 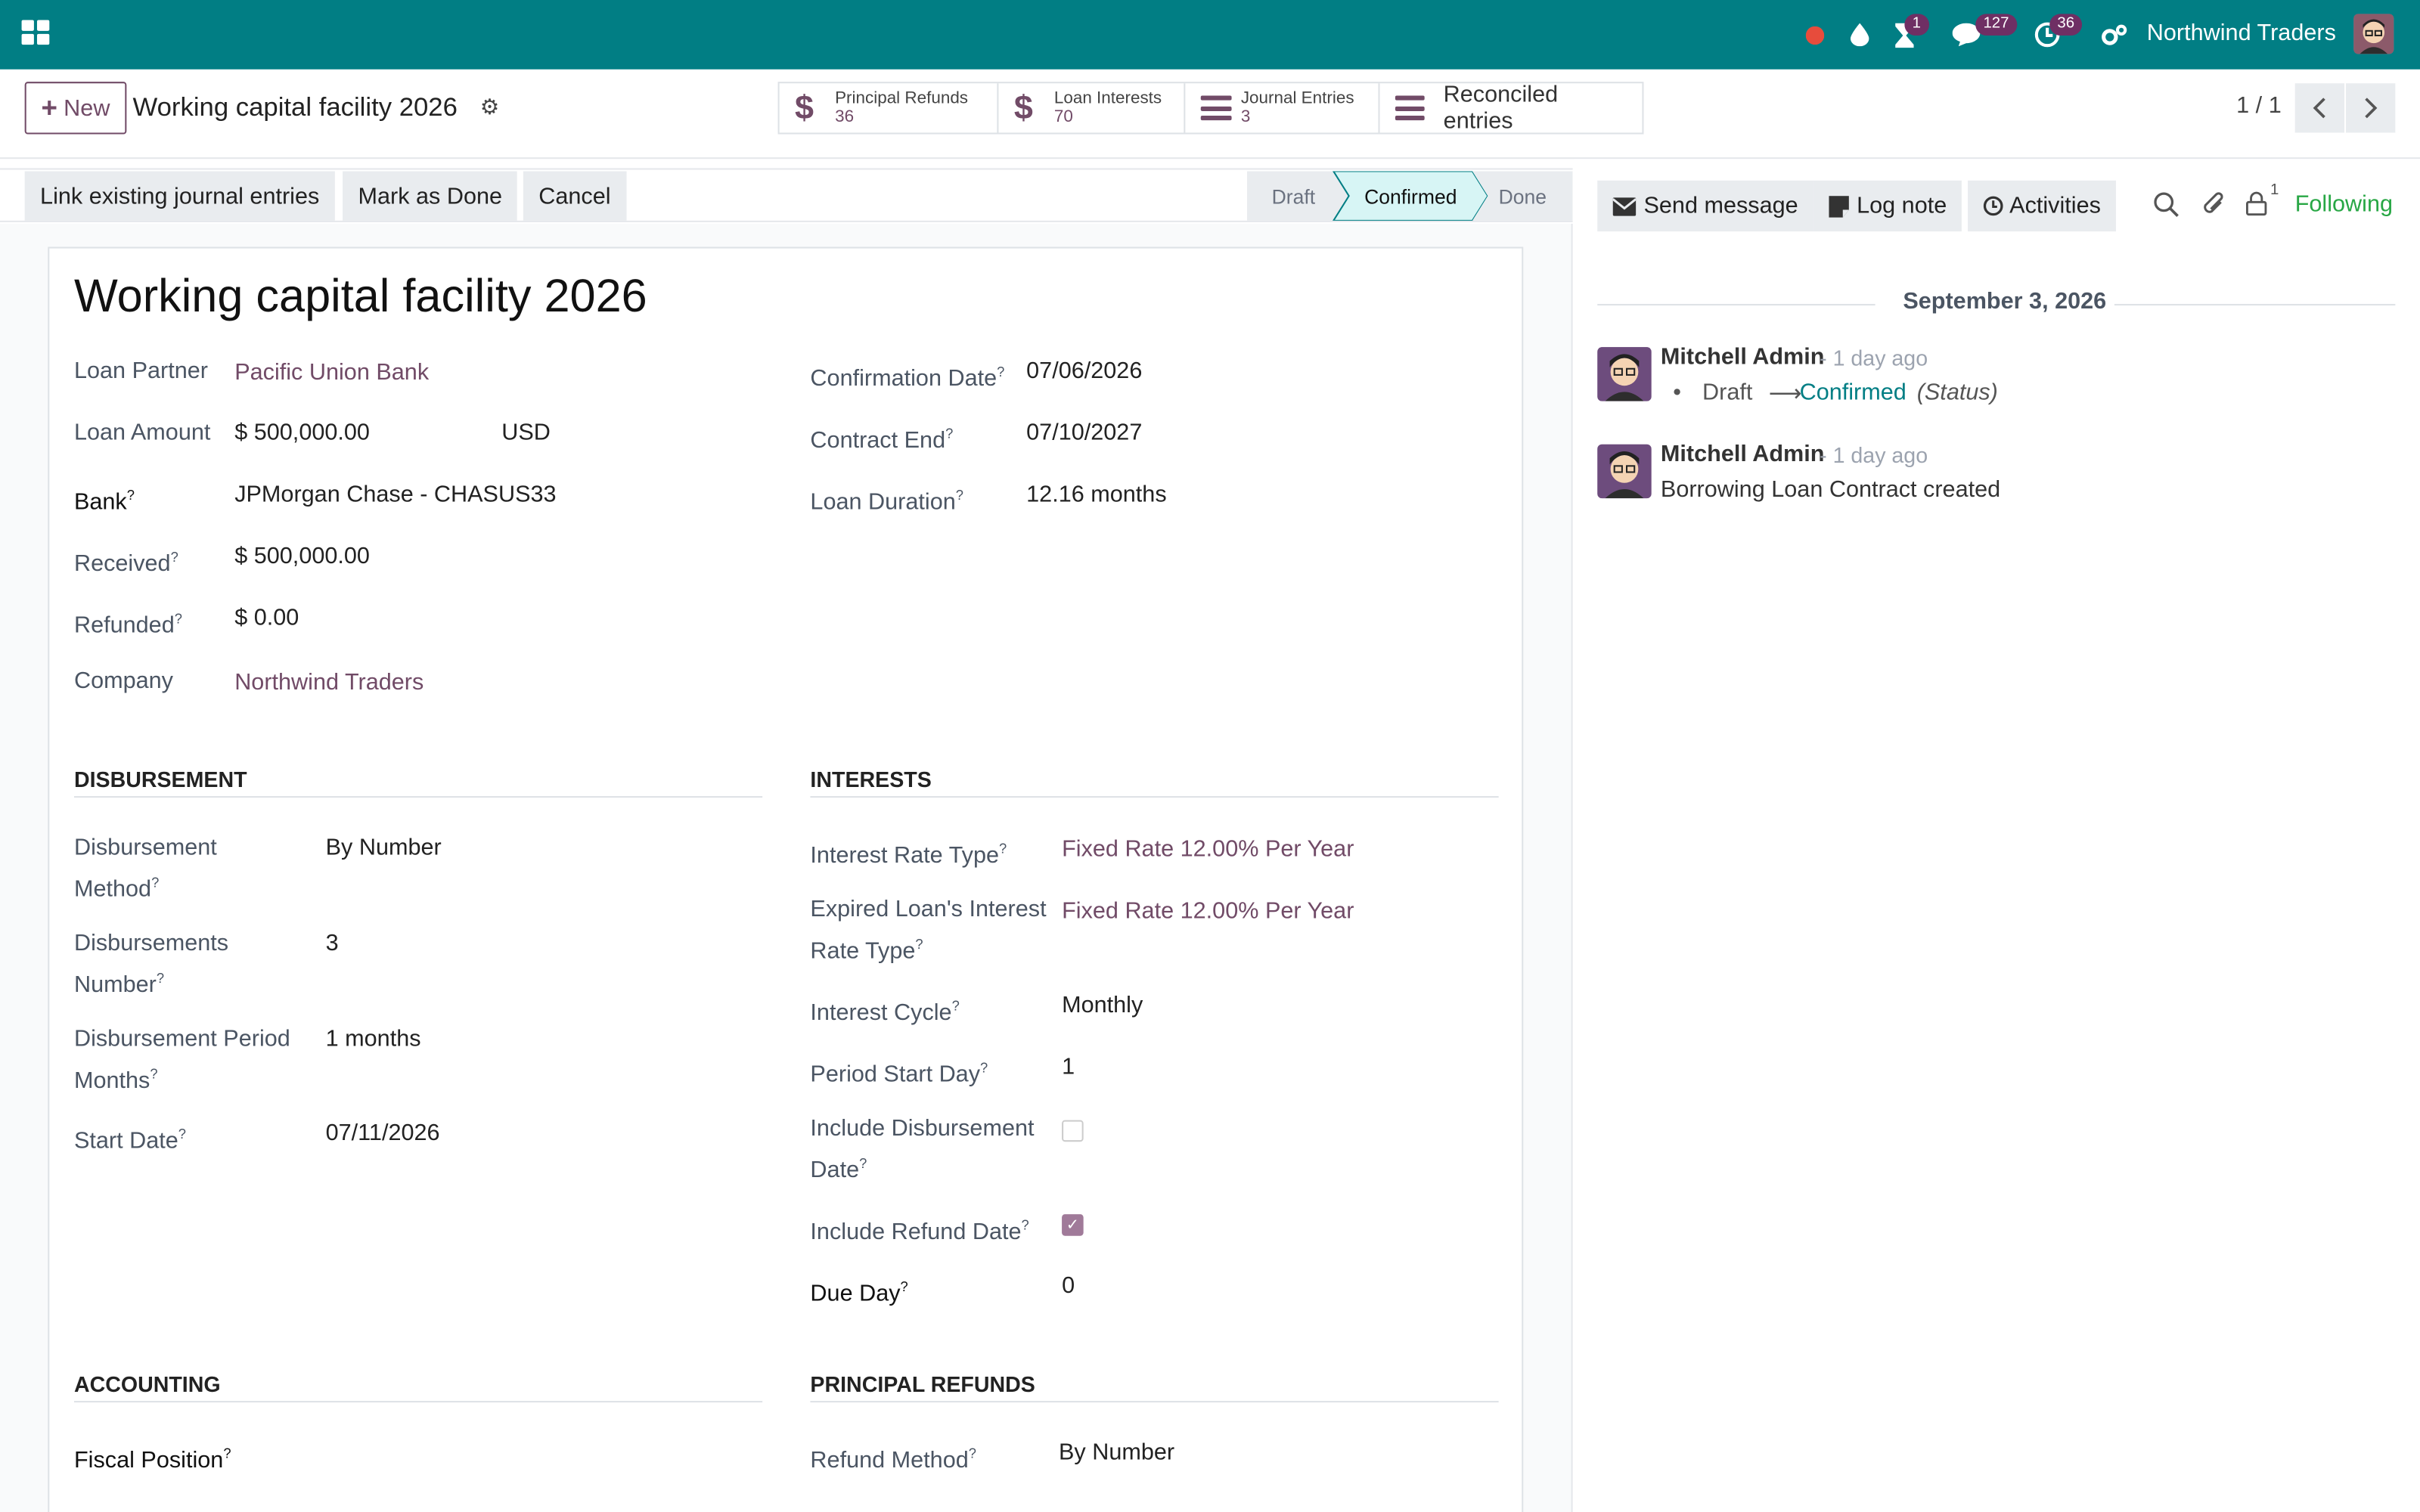 What do you see at coordinates (1208, 850) in the screenshot?
I see `interest-rate-type-value: Fixed Rate 12.00% Per Year` at bounding box center [1208, 850].